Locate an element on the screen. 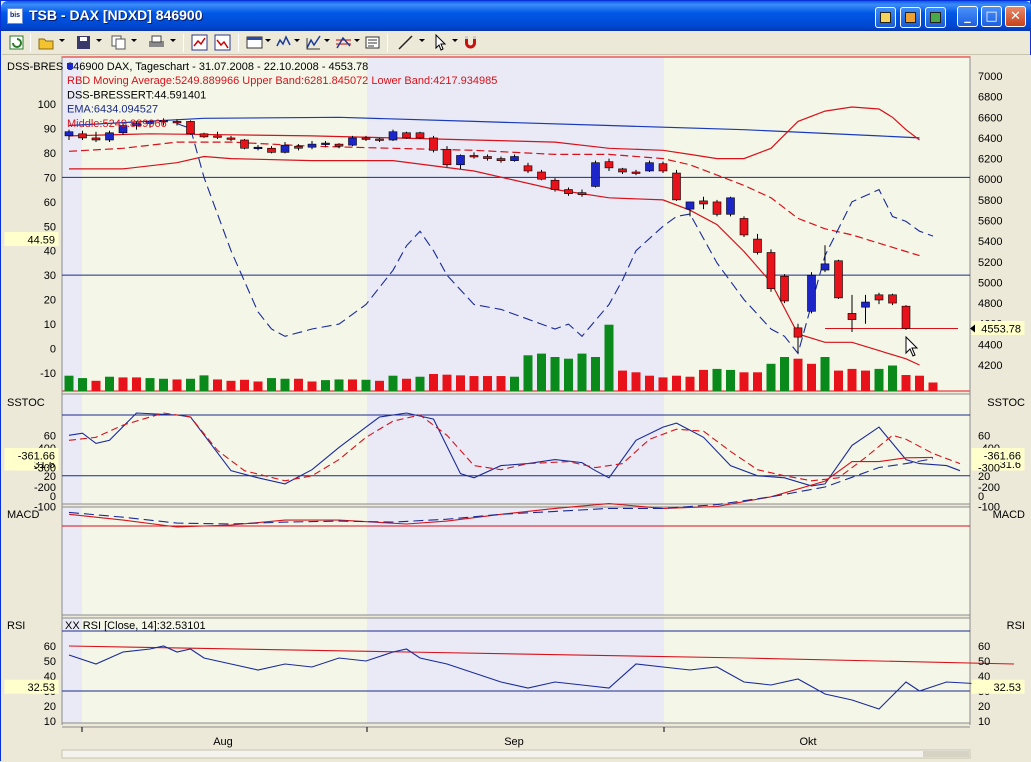 This screenshot has height=762, width=1031. right-tick-label: 4400 is located at coordinates (990, 345).